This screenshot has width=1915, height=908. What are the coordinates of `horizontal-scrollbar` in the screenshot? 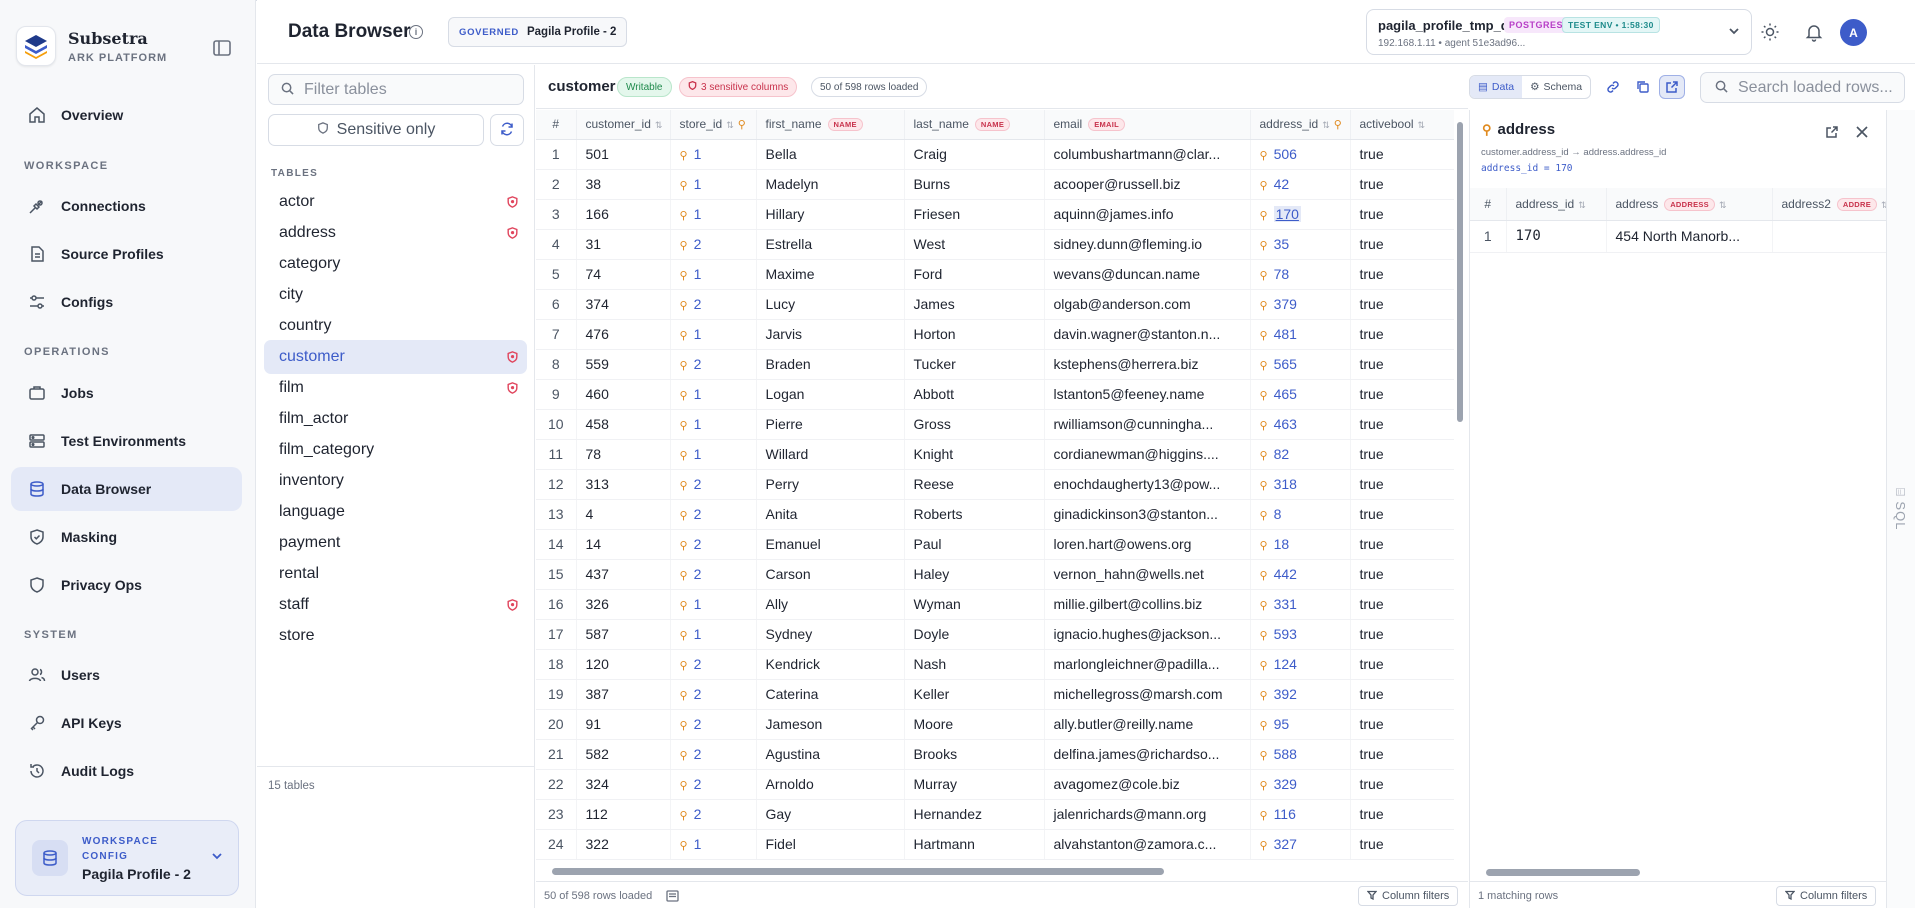 It's located at (999, 871).